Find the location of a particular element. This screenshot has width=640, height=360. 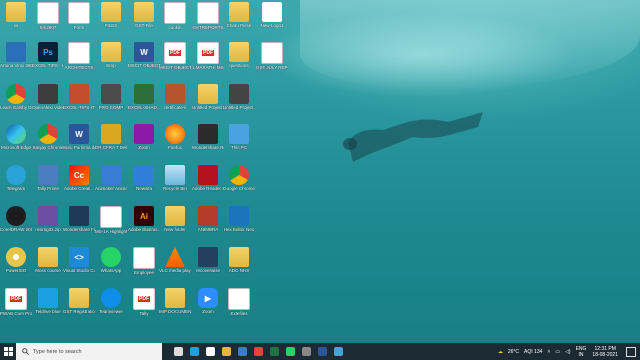

desktop-icon: Wondershare Filmora X is located at coordinates (79, 226).